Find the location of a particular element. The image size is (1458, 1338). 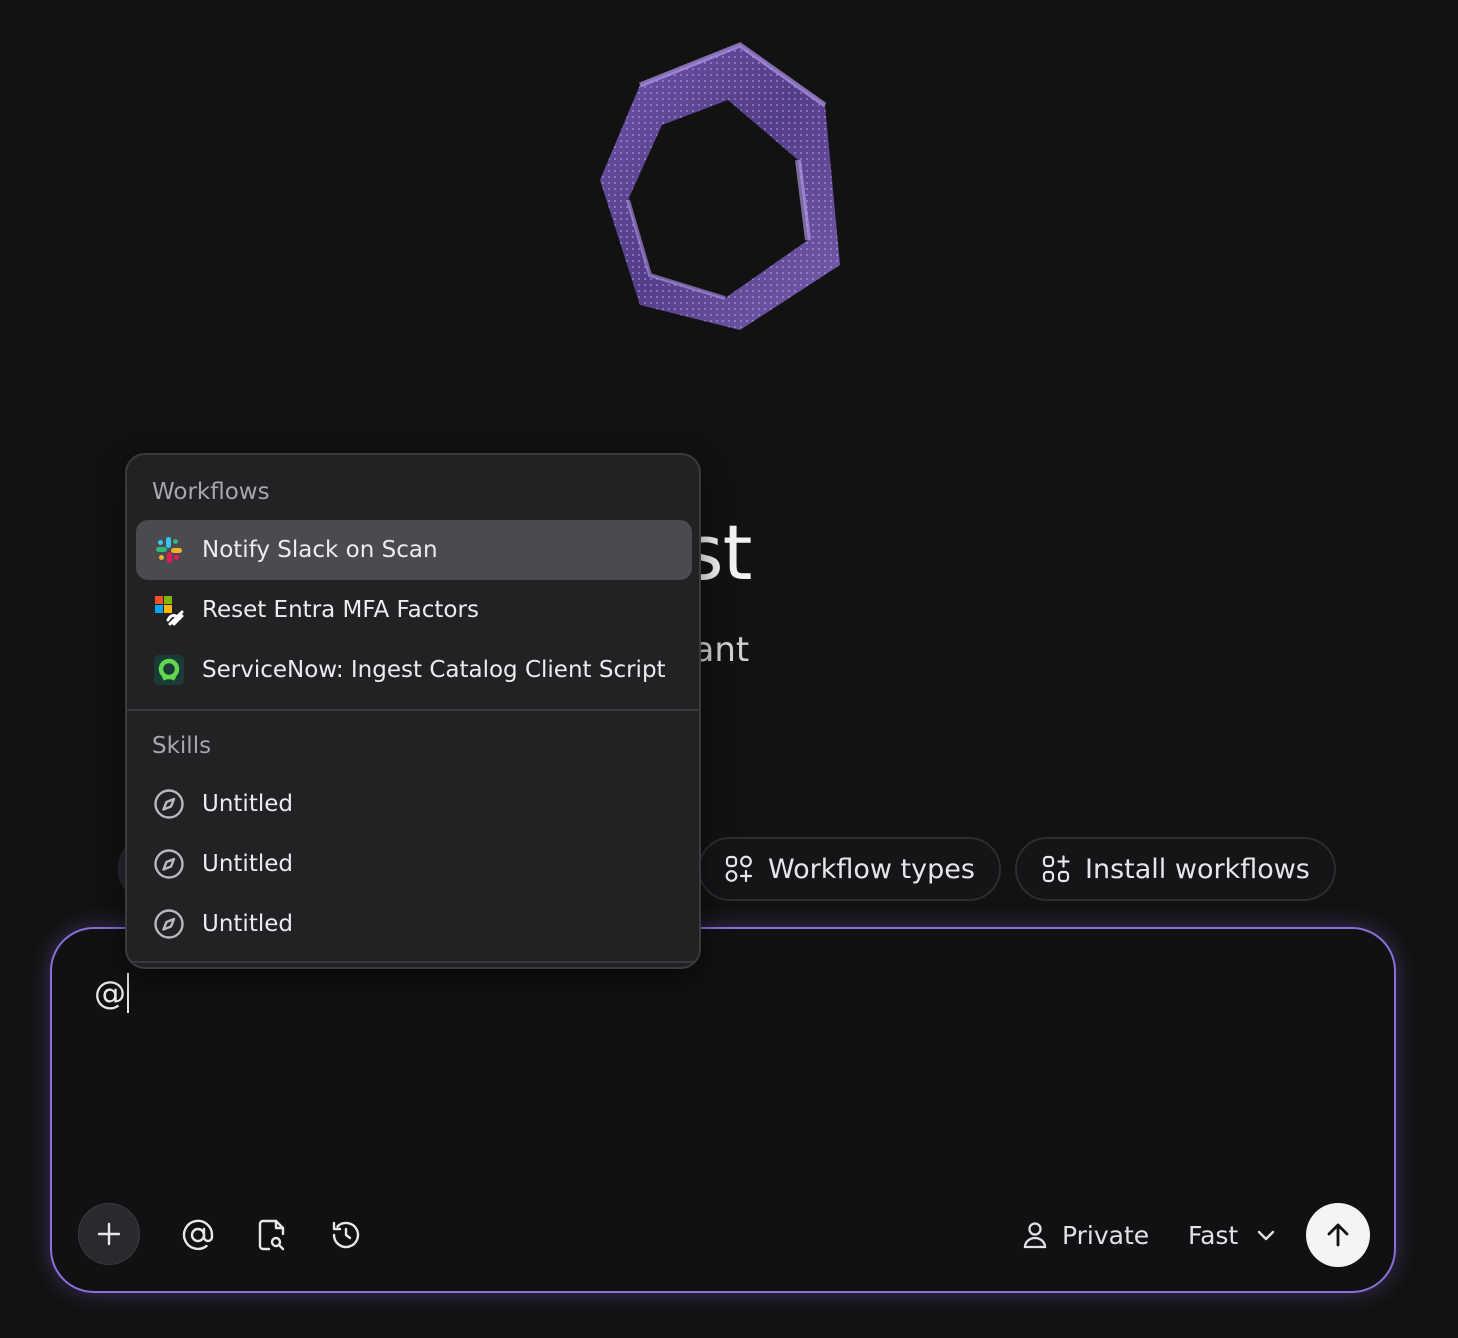

install-workflows-label: Install workflows is located at coordinates (1197, 869).